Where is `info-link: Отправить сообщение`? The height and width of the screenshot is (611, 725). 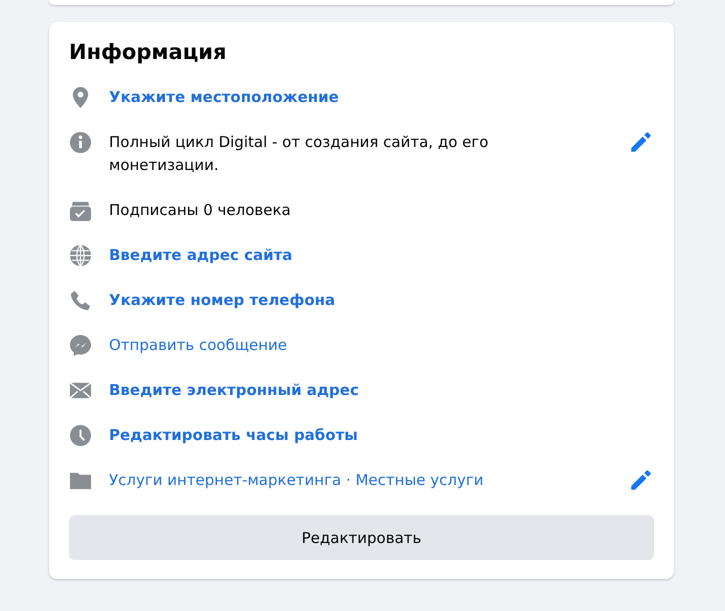
info-link: Отправить сообщение is located at coordinates (198, 345).